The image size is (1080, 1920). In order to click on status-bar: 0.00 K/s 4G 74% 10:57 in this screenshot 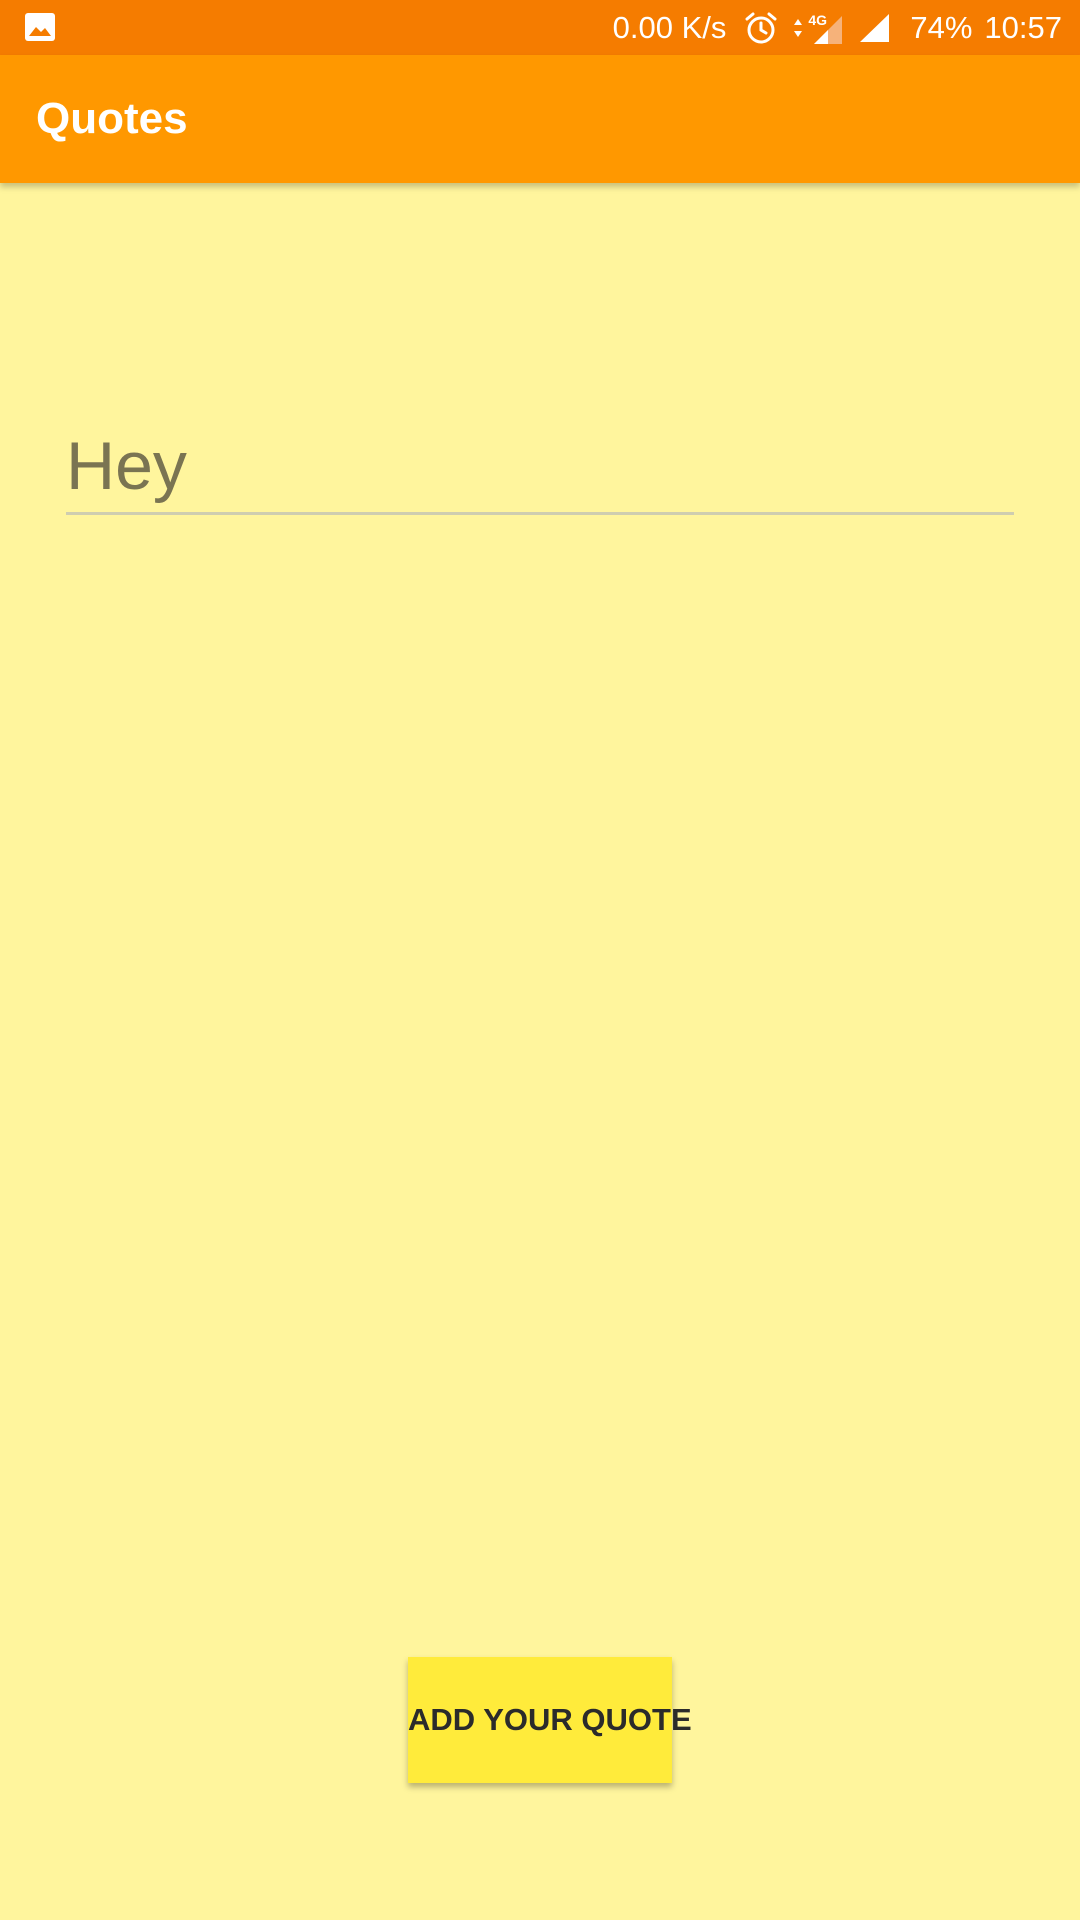, I will do `click(540, 27)`.